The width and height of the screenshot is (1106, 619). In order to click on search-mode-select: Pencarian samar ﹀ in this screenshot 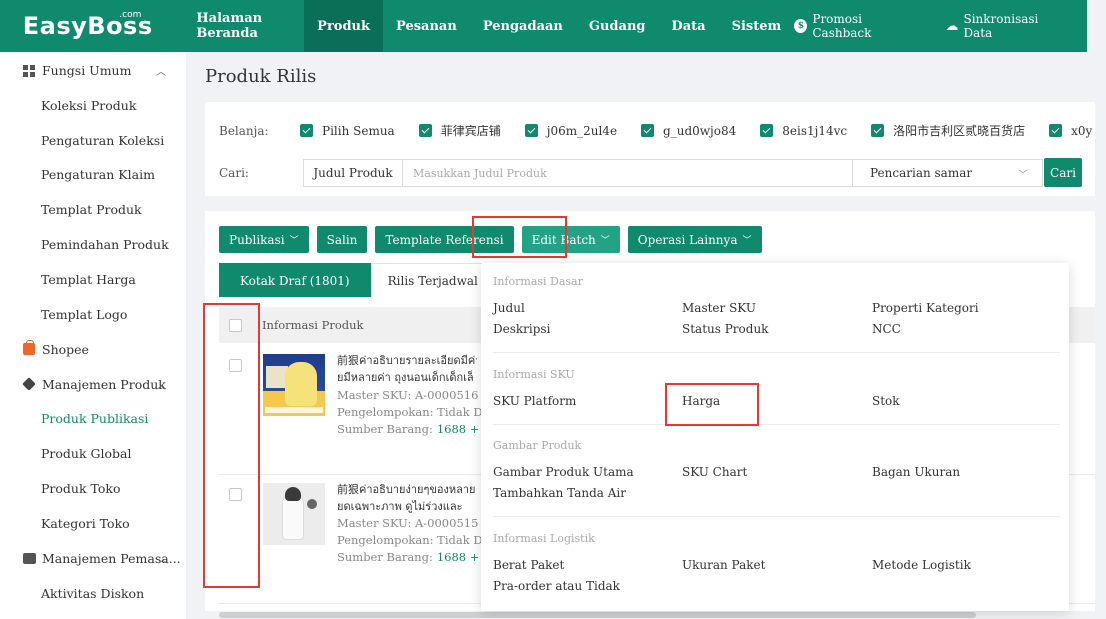, I will do `click(947, 173)`.